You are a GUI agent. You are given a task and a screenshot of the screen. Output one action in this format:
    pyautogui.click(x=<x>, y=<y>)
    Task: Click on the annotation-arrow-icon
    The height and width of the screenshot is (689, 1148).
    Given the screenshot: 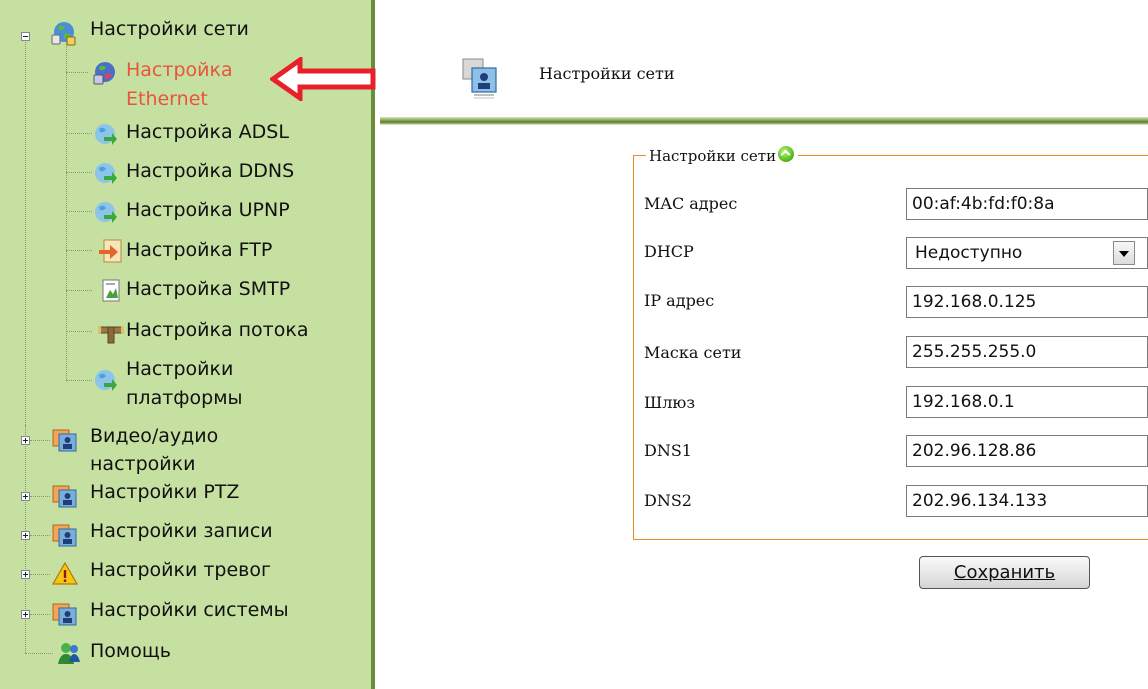 What is the action you would take?
    pyautogui.click(x=323, y=79)
    